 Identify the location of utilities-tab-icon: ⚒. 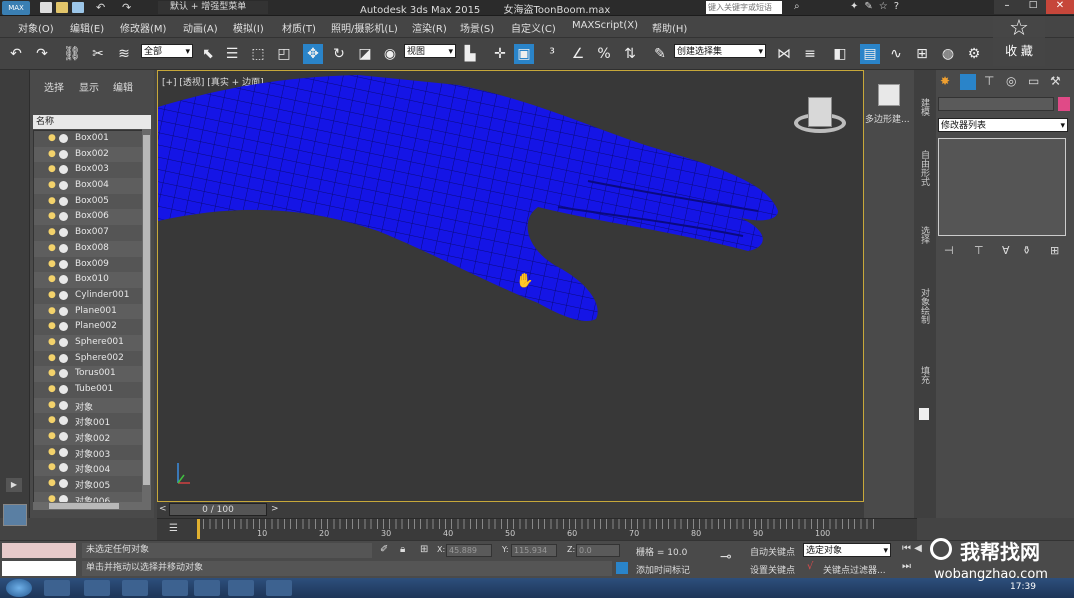
(1055, 81).